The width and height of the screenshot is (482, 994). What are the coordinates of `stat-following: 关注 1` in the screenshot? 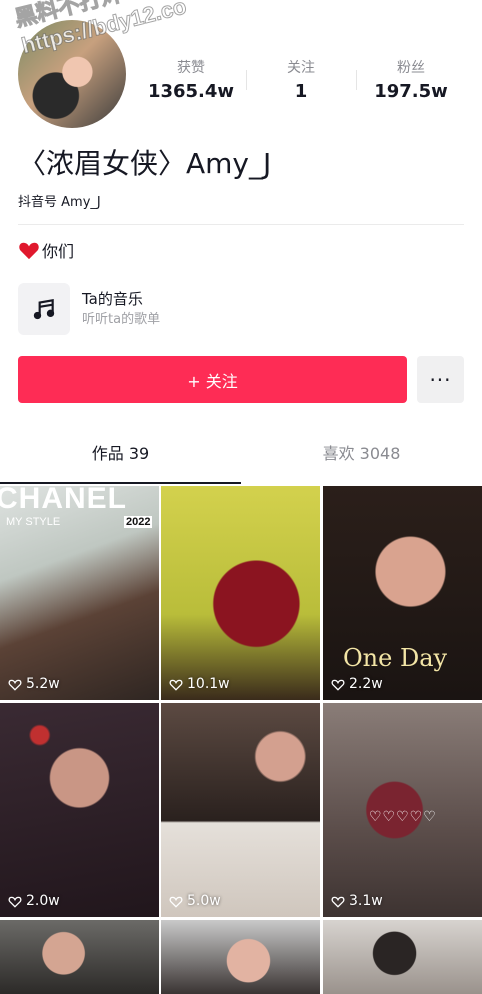 It's located at (301, 84).